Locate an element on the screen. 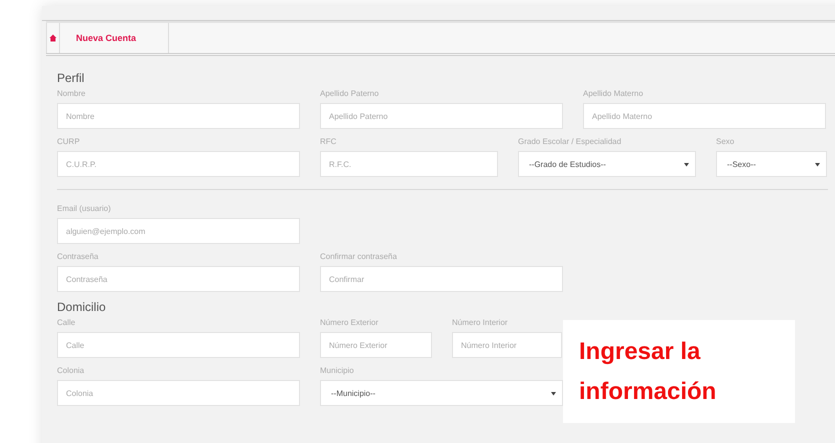 This screenshot has width=835, height=443. select-field: --Municipio-- is located at coordinates (441, 393).